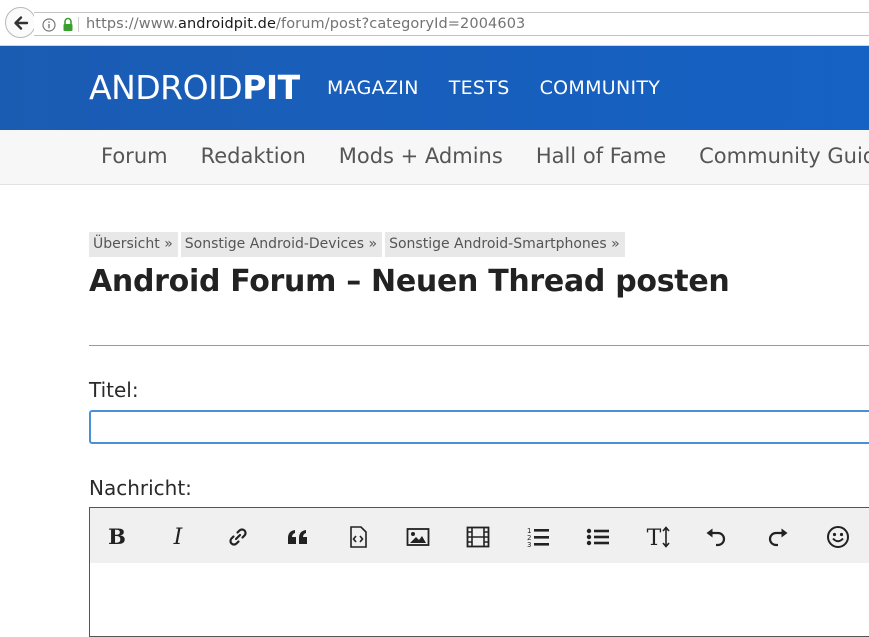 This screenshot has width=869, height=637. What do you see at coordinates (401, 24) in the screenshot?
I see `url-path: /forum/post?categoryId=2004603` at bounding box center [401, 24].